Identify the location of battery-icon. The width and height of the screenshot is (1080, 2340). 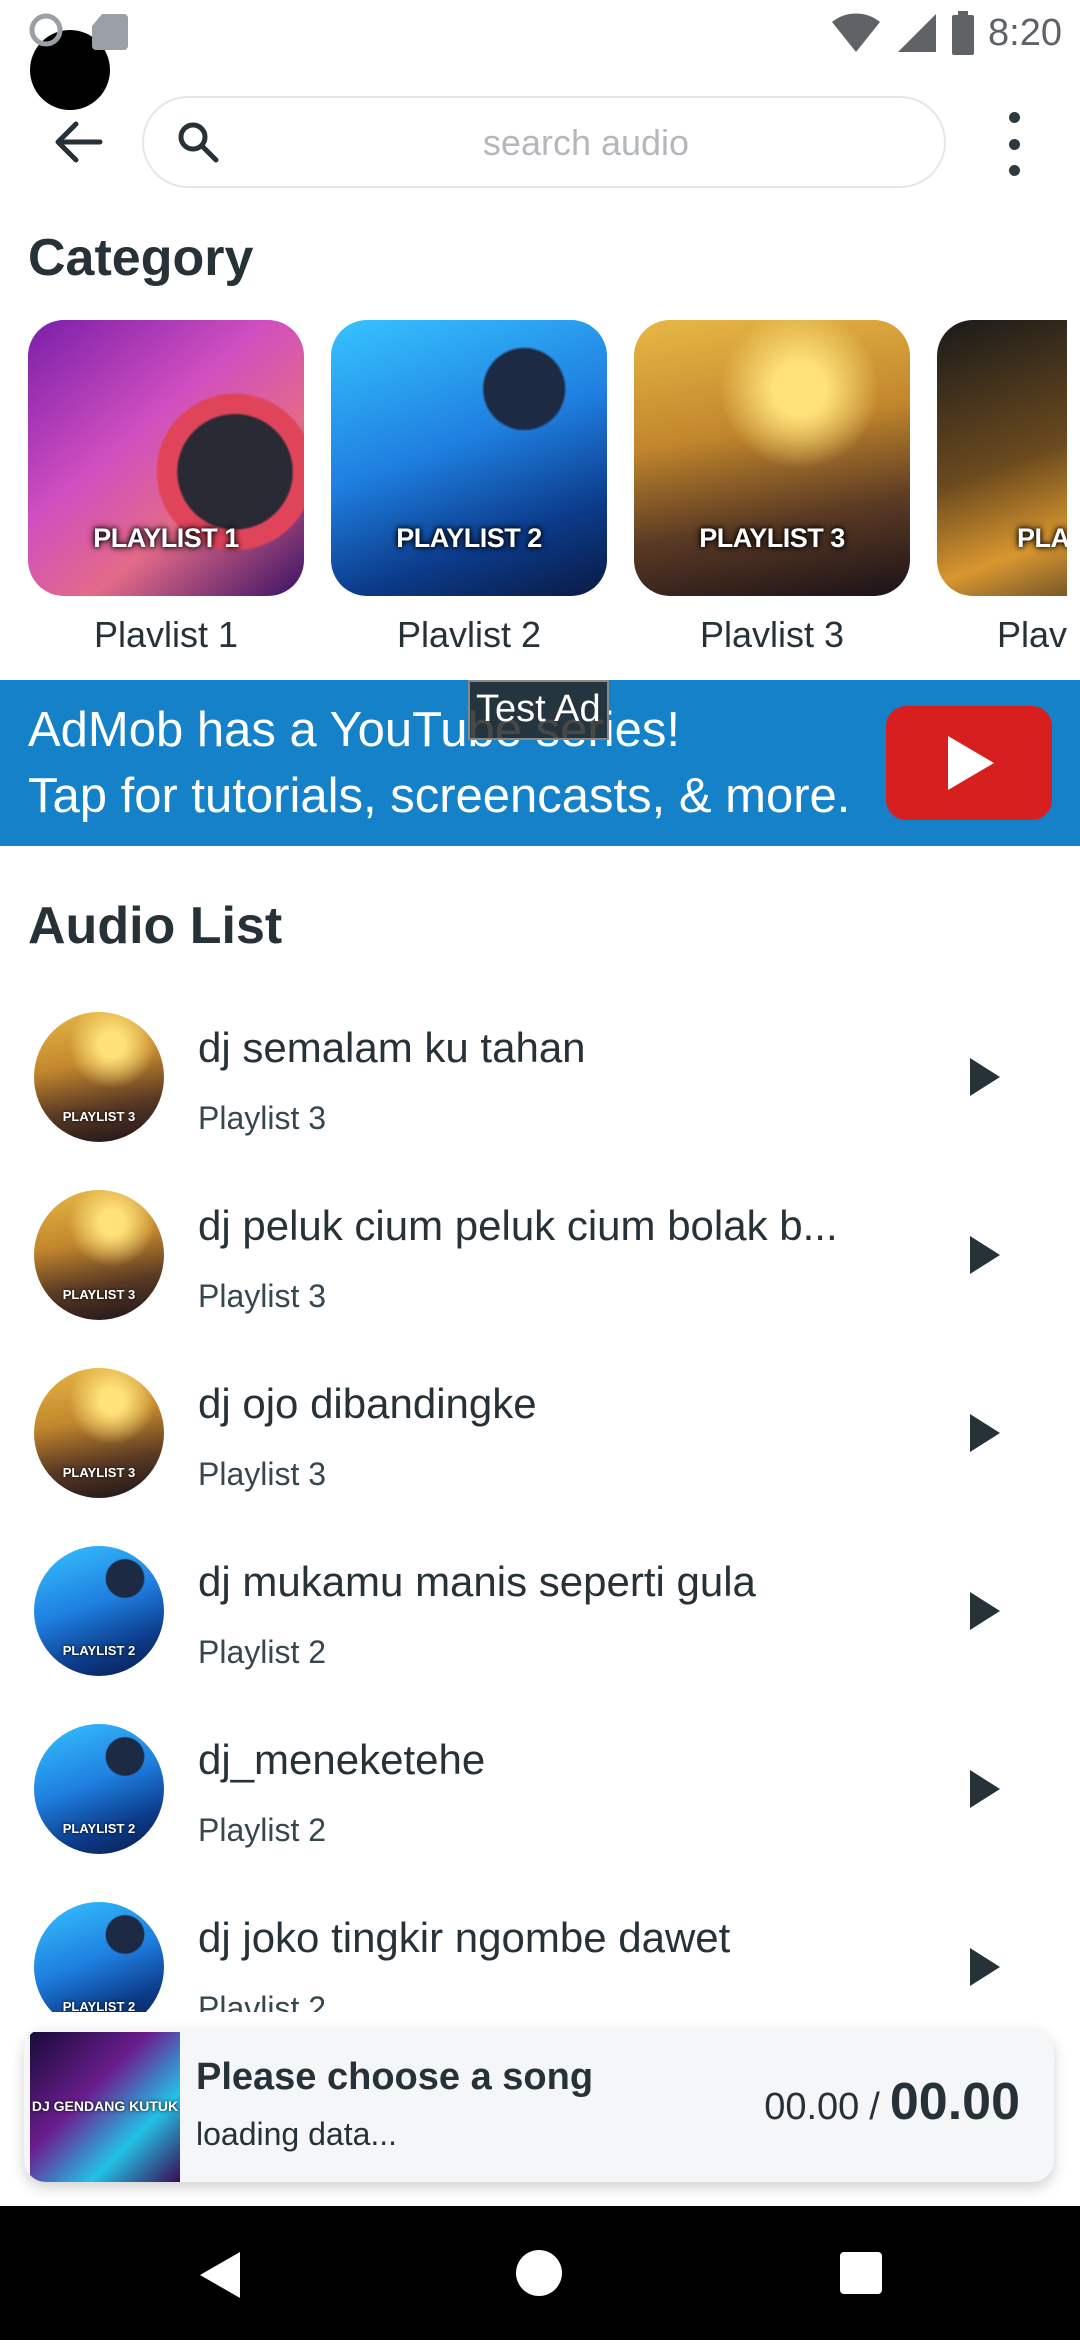
(963, 33).